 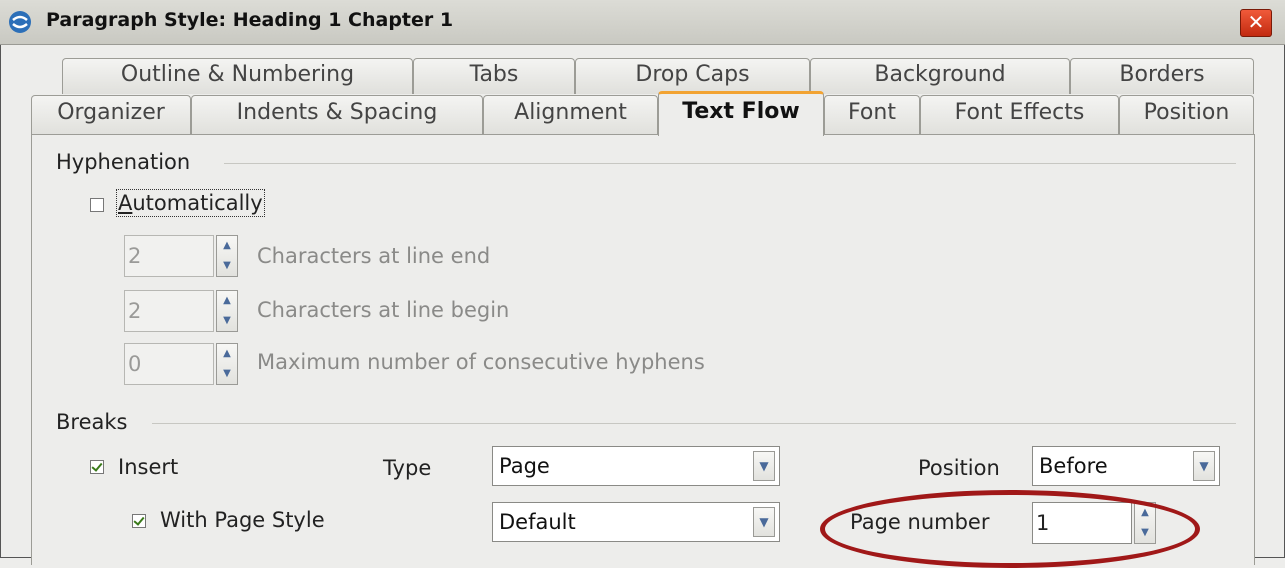 I want to click on tab-font: Font, so click(x=872, y=115).